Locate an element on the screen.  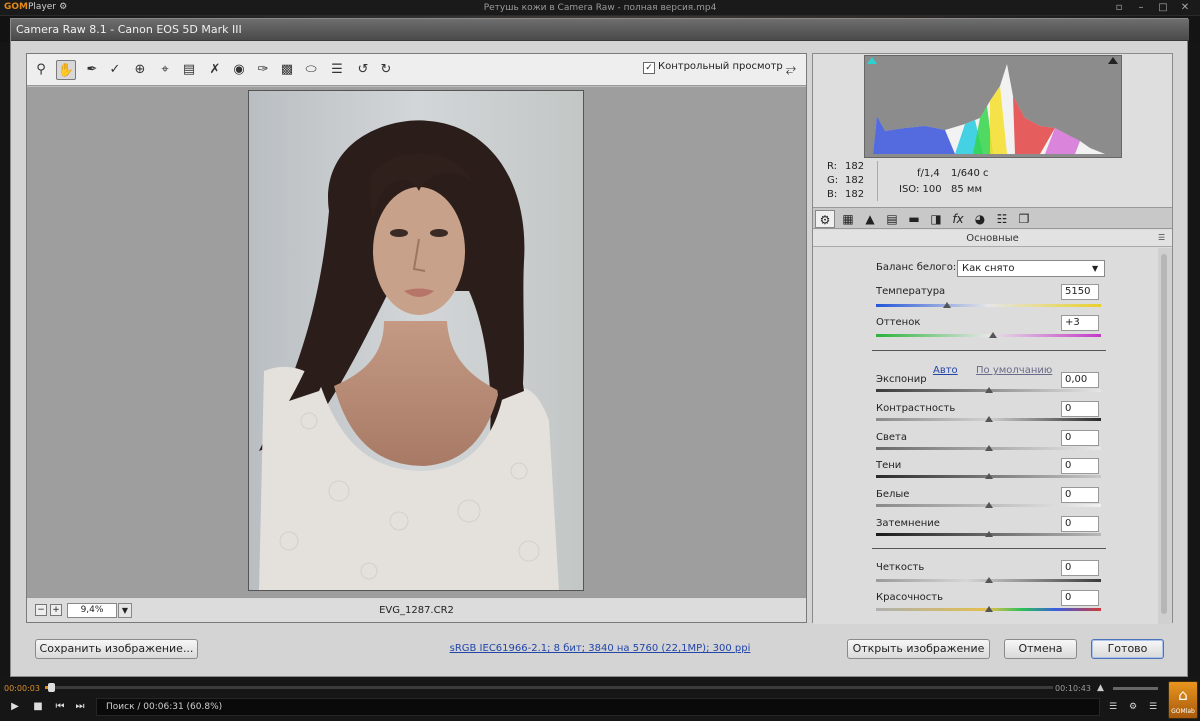
current-time: 00:00:03 is located at coordinates (22, 688).